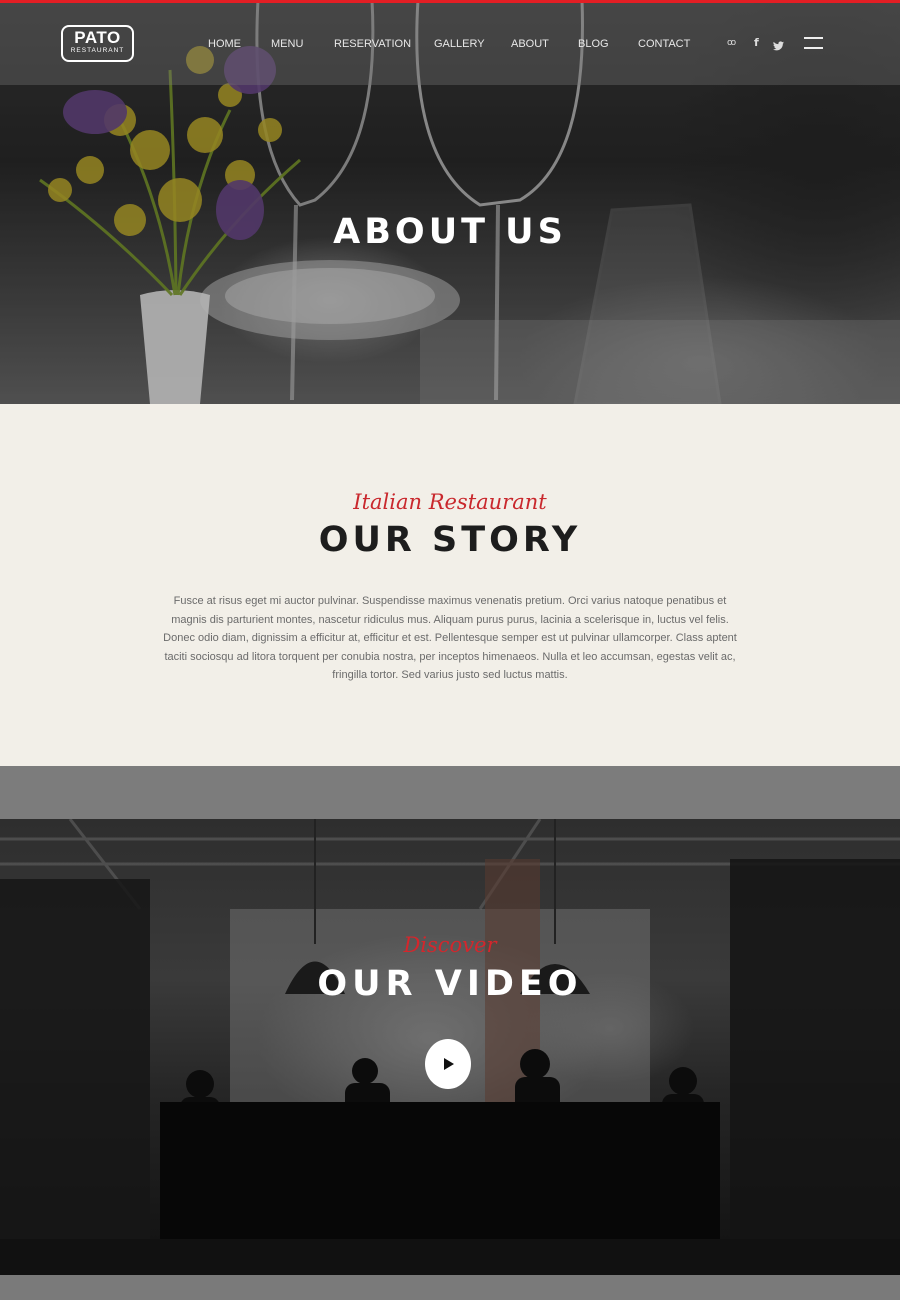 The width and height of the screenshot is (900, 1300). I want to click on play-button, so click(448, 1064).